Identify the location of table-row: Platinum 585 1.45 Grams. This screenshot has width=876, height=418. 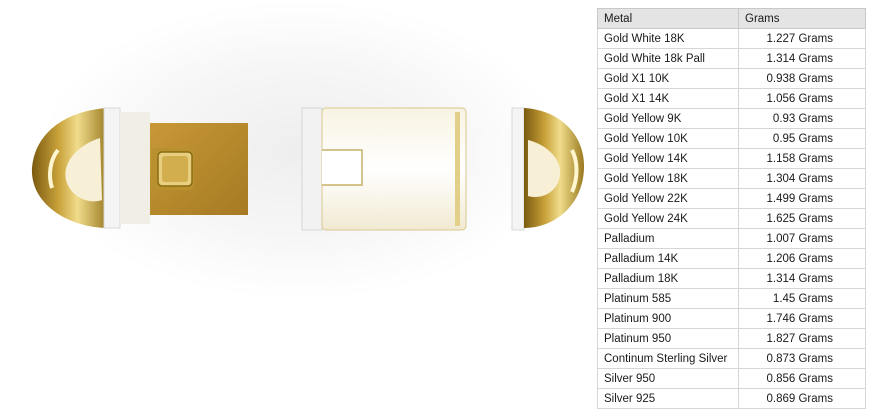
(731, 298).